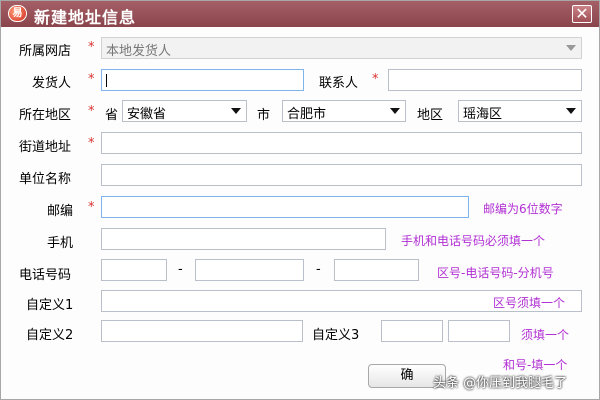 This screenshot has height=400, width=600. I want to click on district-select: 瑶海区, so click(520, 111).